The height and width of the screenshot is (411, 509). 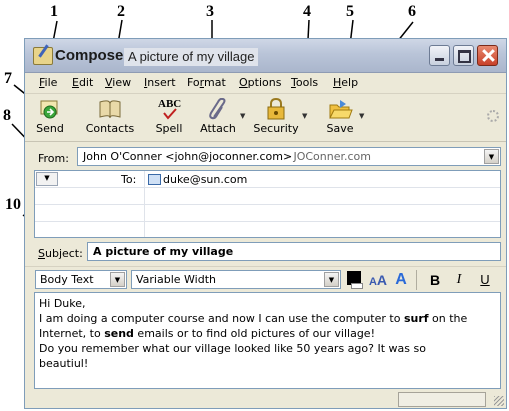 What do you see at coordinates (7, 115) in the screenshot?
I see `annotation-8: 8` at bounding box center [7, 115].